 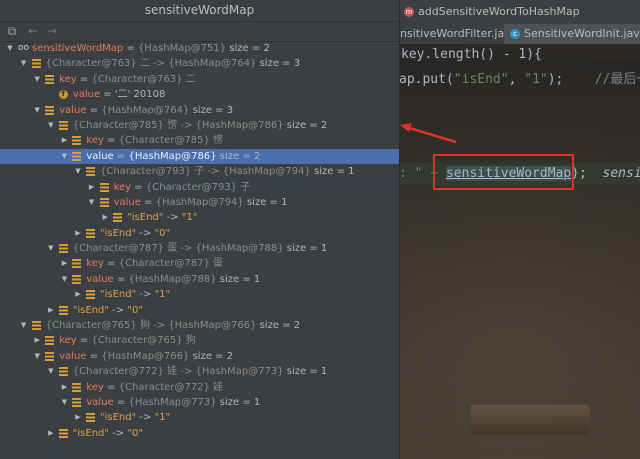 I want to click on tree-row: ▶ key = {Character@765} 狗, so click(x=199, y=340).